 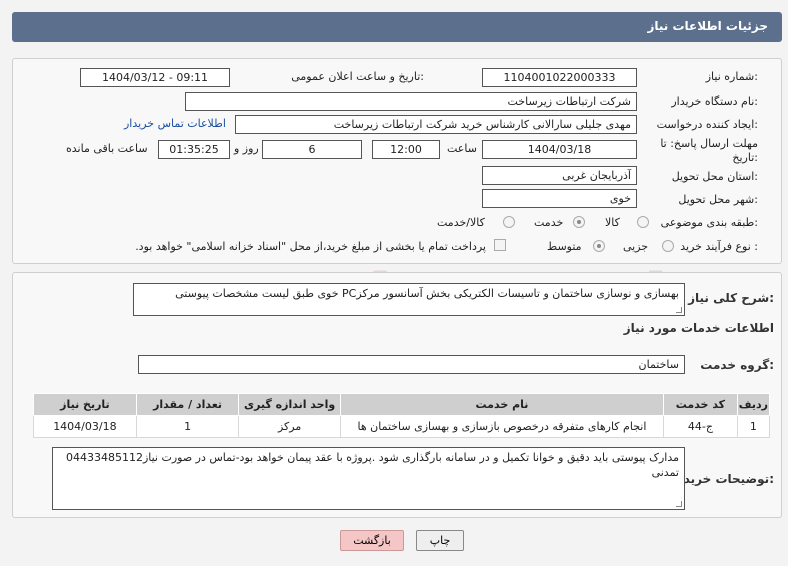 I want to click on col-quantity: تعداد / مقدار, so click(x=187, y=404).